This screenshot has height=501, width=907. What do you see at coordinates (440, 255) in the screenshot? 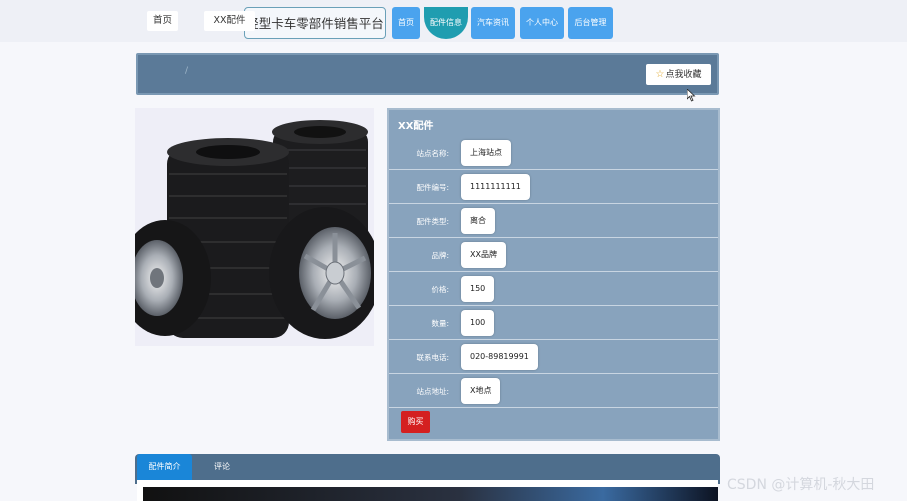
I see `field-label-brand: 品牌:` at bounding box center [440, 255].